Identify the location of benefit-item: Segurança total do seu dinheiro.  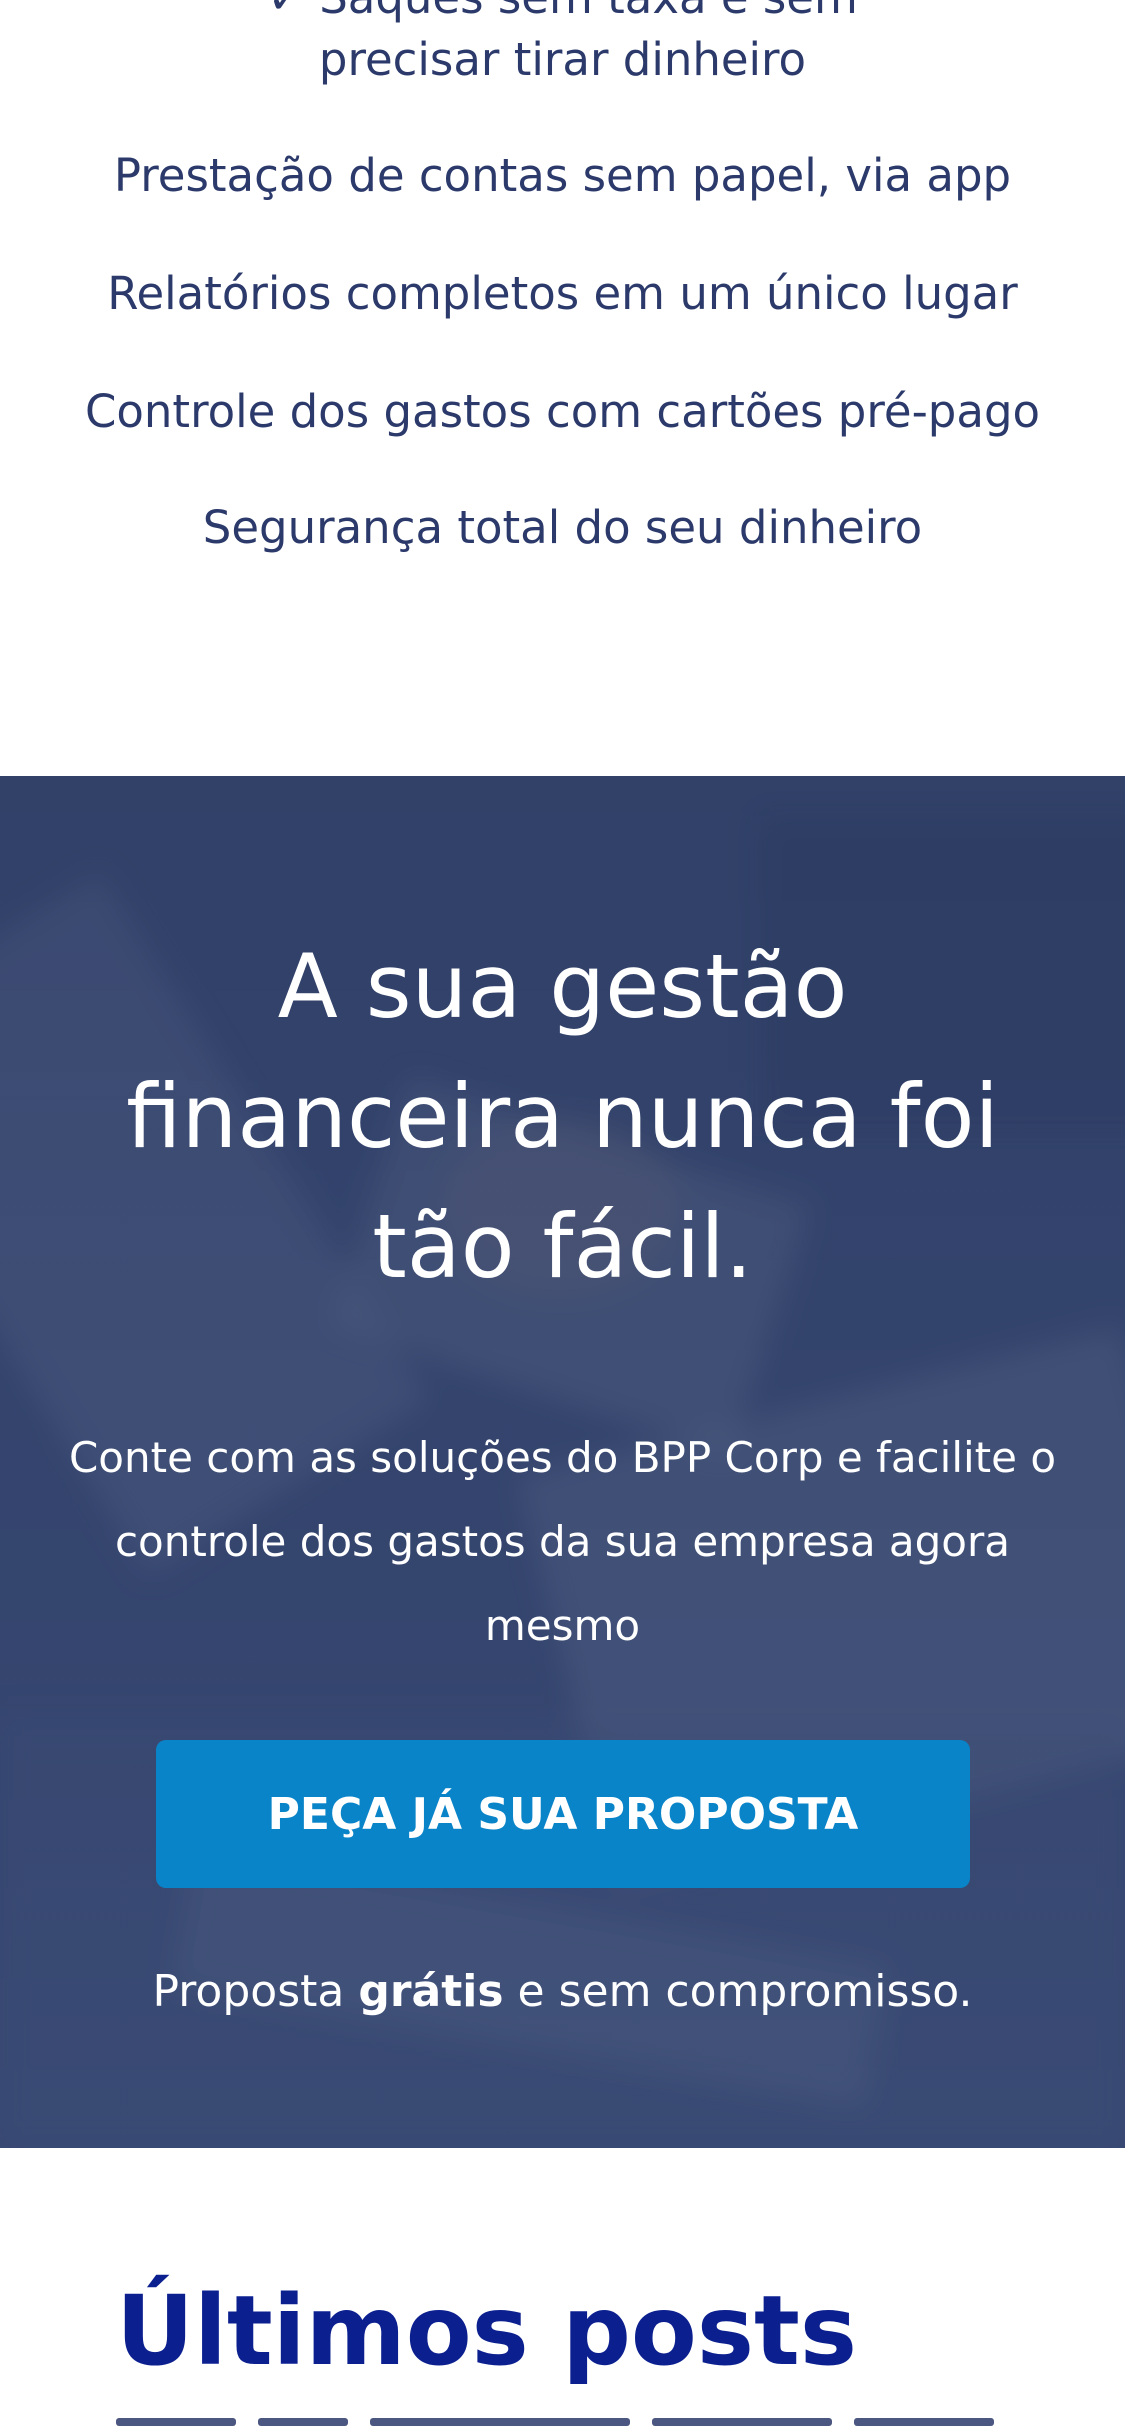
(562, 527).